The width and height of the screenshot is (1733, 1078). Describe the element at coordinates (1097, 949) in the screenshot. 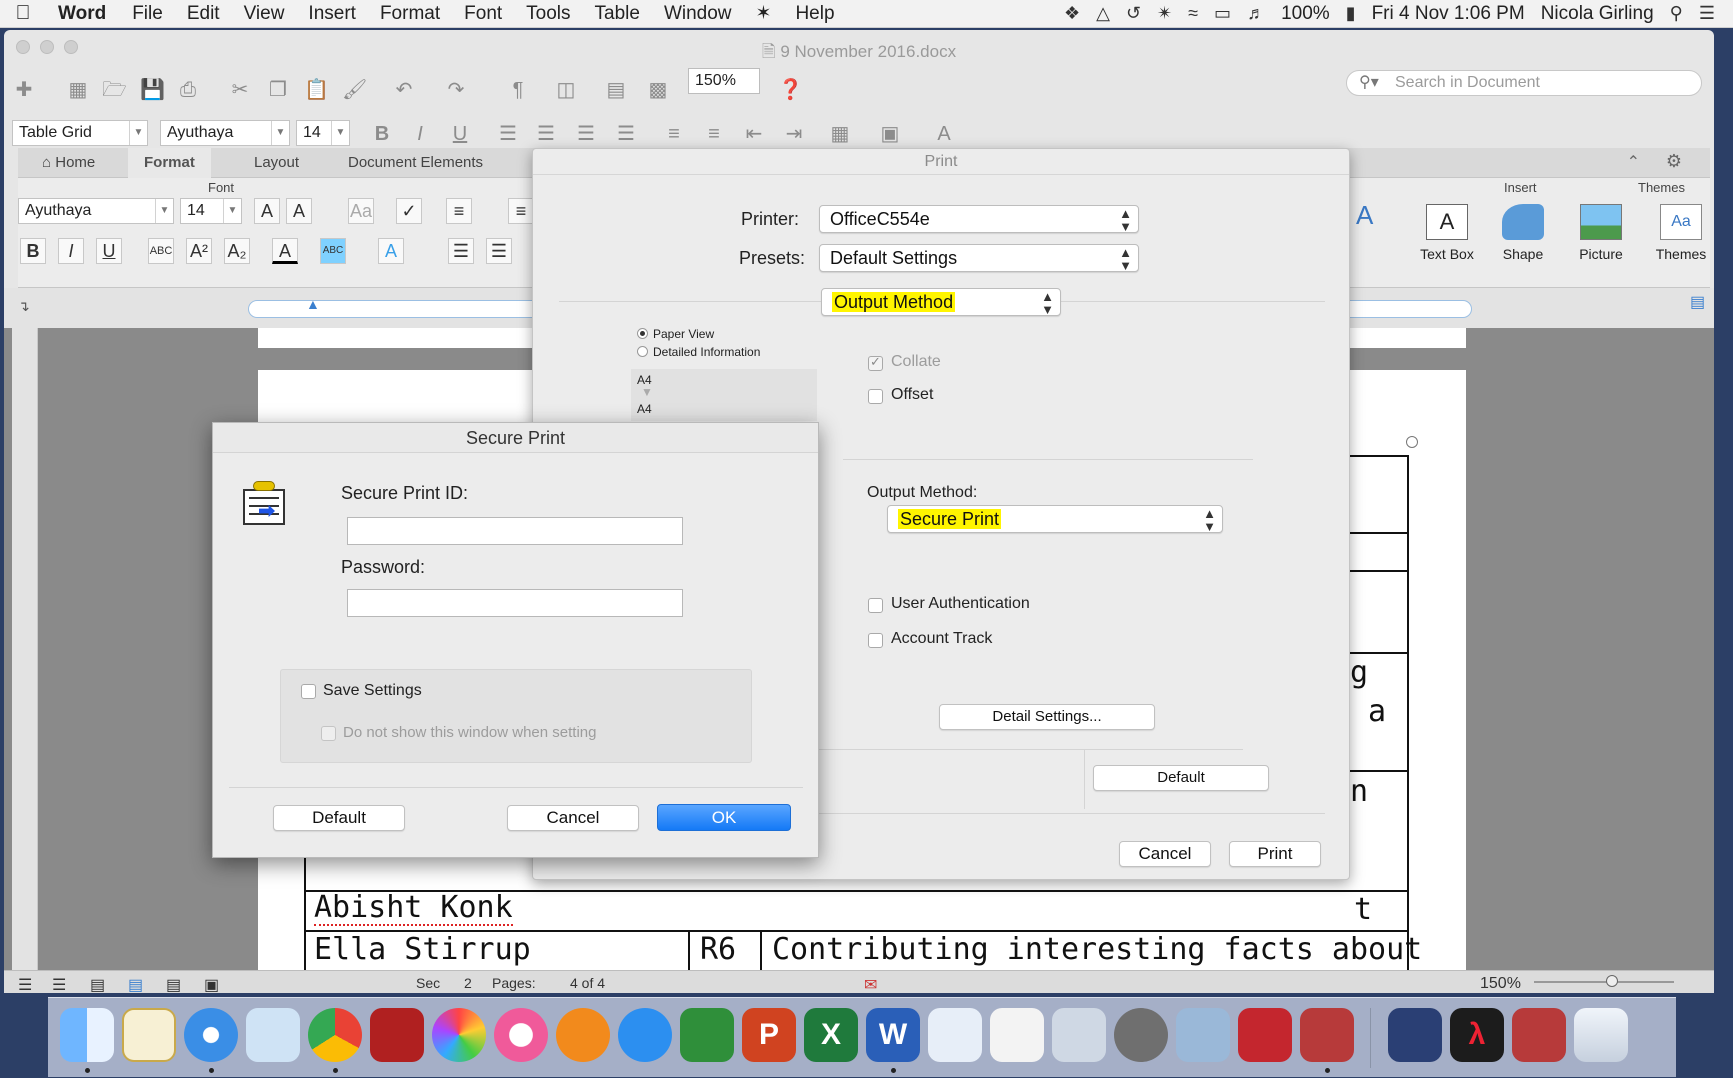

I see `cell-text: Contributing interesting facts about` at that location.